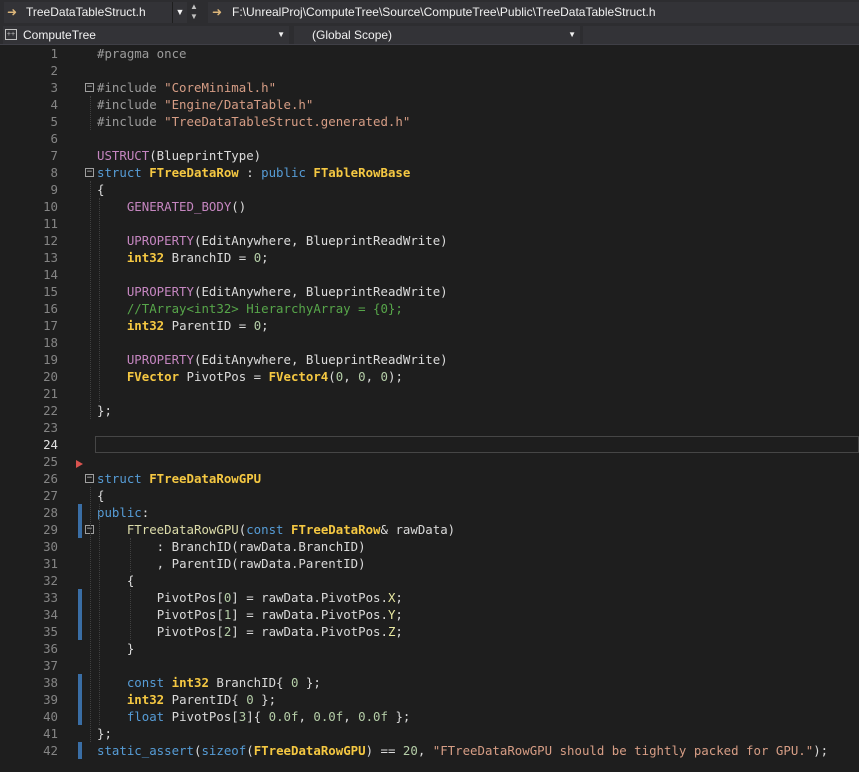 This screenshot has width=859, height=772. What do you see at coordinates (131, 121) in the screenshot?
I see `code-token: #include` at bounding box center [131, 121].